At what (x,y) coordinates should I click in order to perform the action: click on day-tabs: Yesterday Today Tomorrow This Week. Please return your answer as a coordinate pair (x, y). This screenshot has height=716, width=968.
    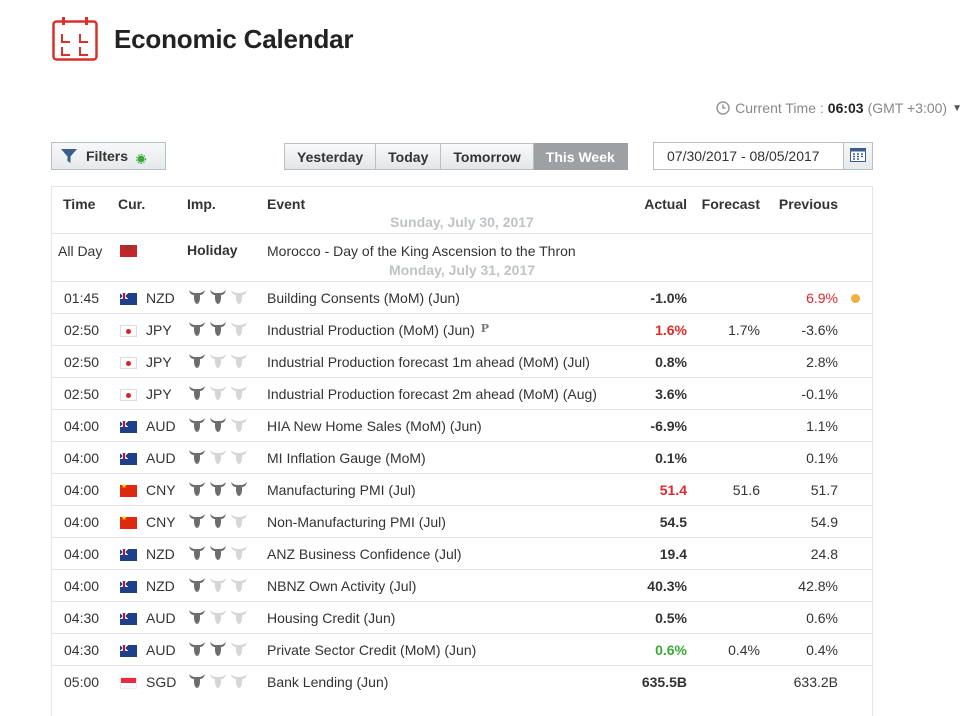
    Looking at the image, I should click on (456, 156).